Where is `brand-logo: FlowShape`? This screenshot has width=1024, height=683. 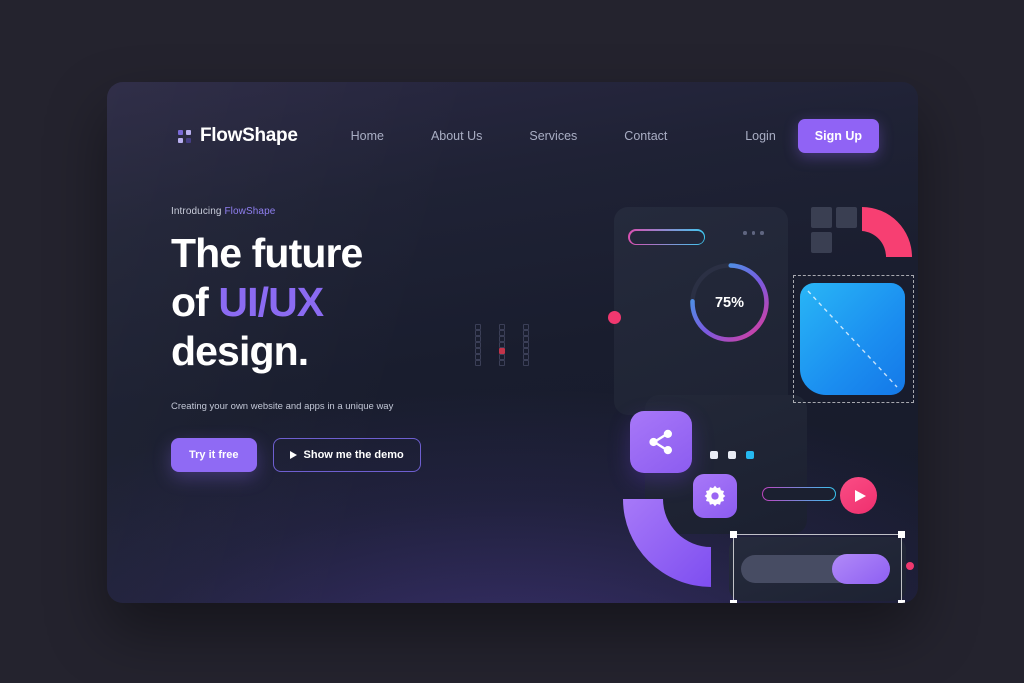 brand-logo: FlowShape is located at coordinates (238, 136).